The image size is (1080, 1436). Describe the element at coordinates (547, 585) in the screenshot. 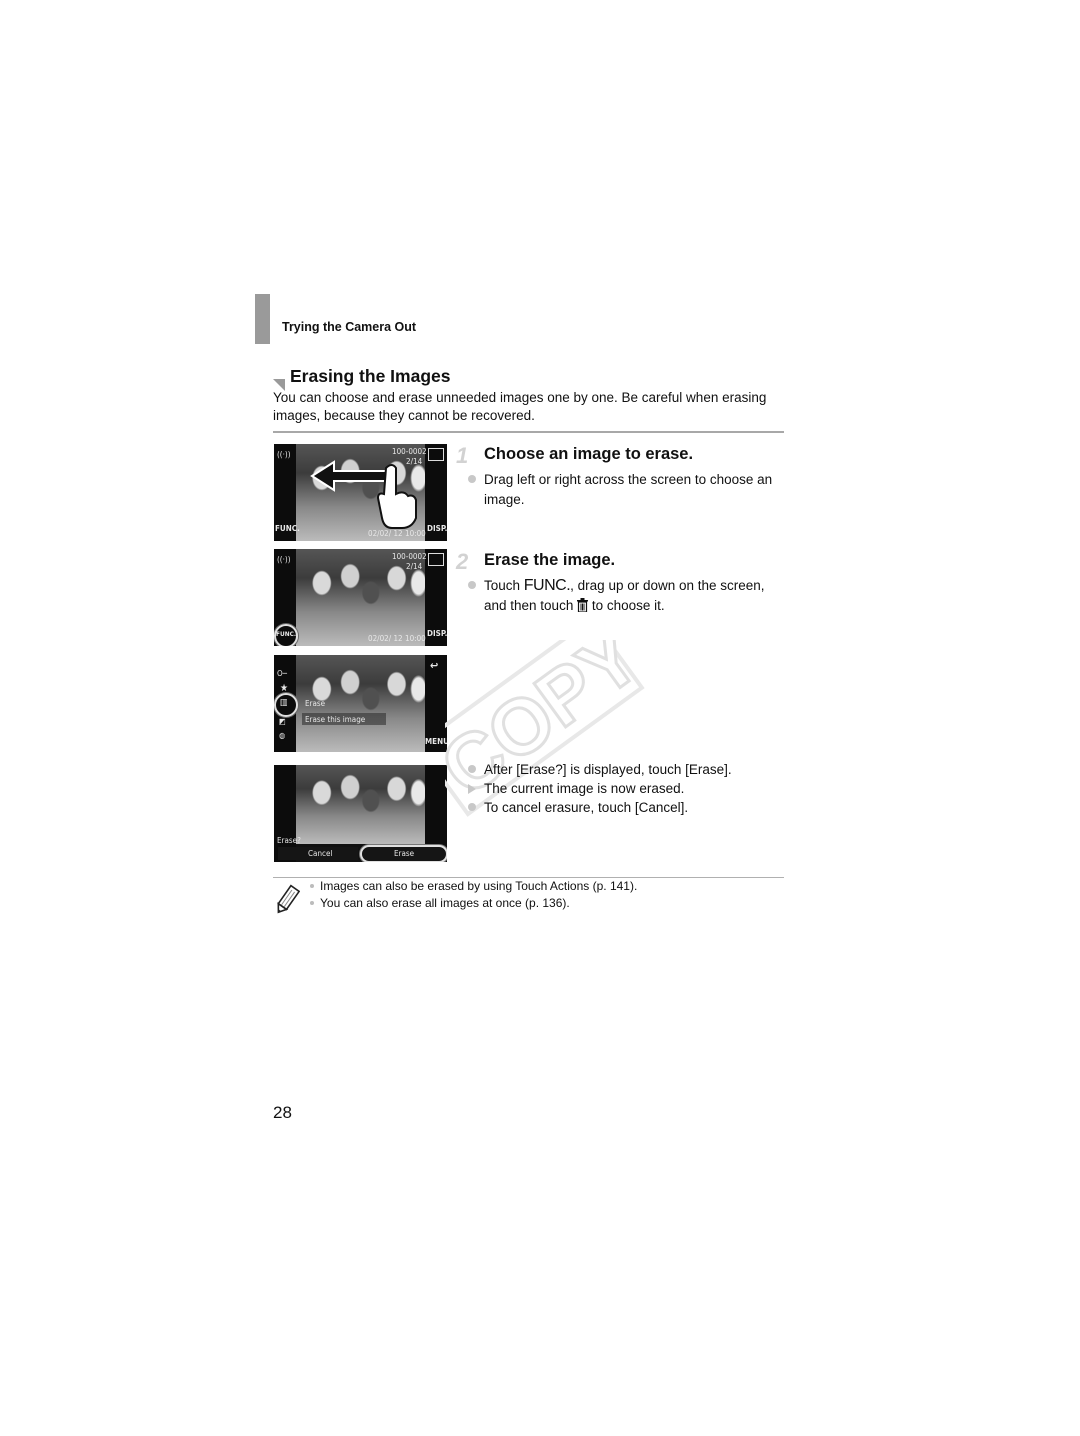

I see `func-label: FUNC.` at that location.